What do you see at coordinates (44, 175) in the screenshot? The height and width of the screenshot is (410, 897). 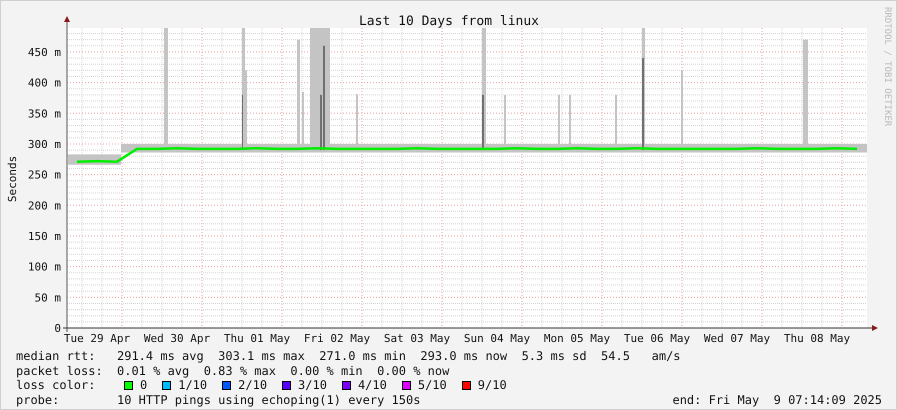 I see `y-tick-label: 250 m` at bounding box center [44, 175].